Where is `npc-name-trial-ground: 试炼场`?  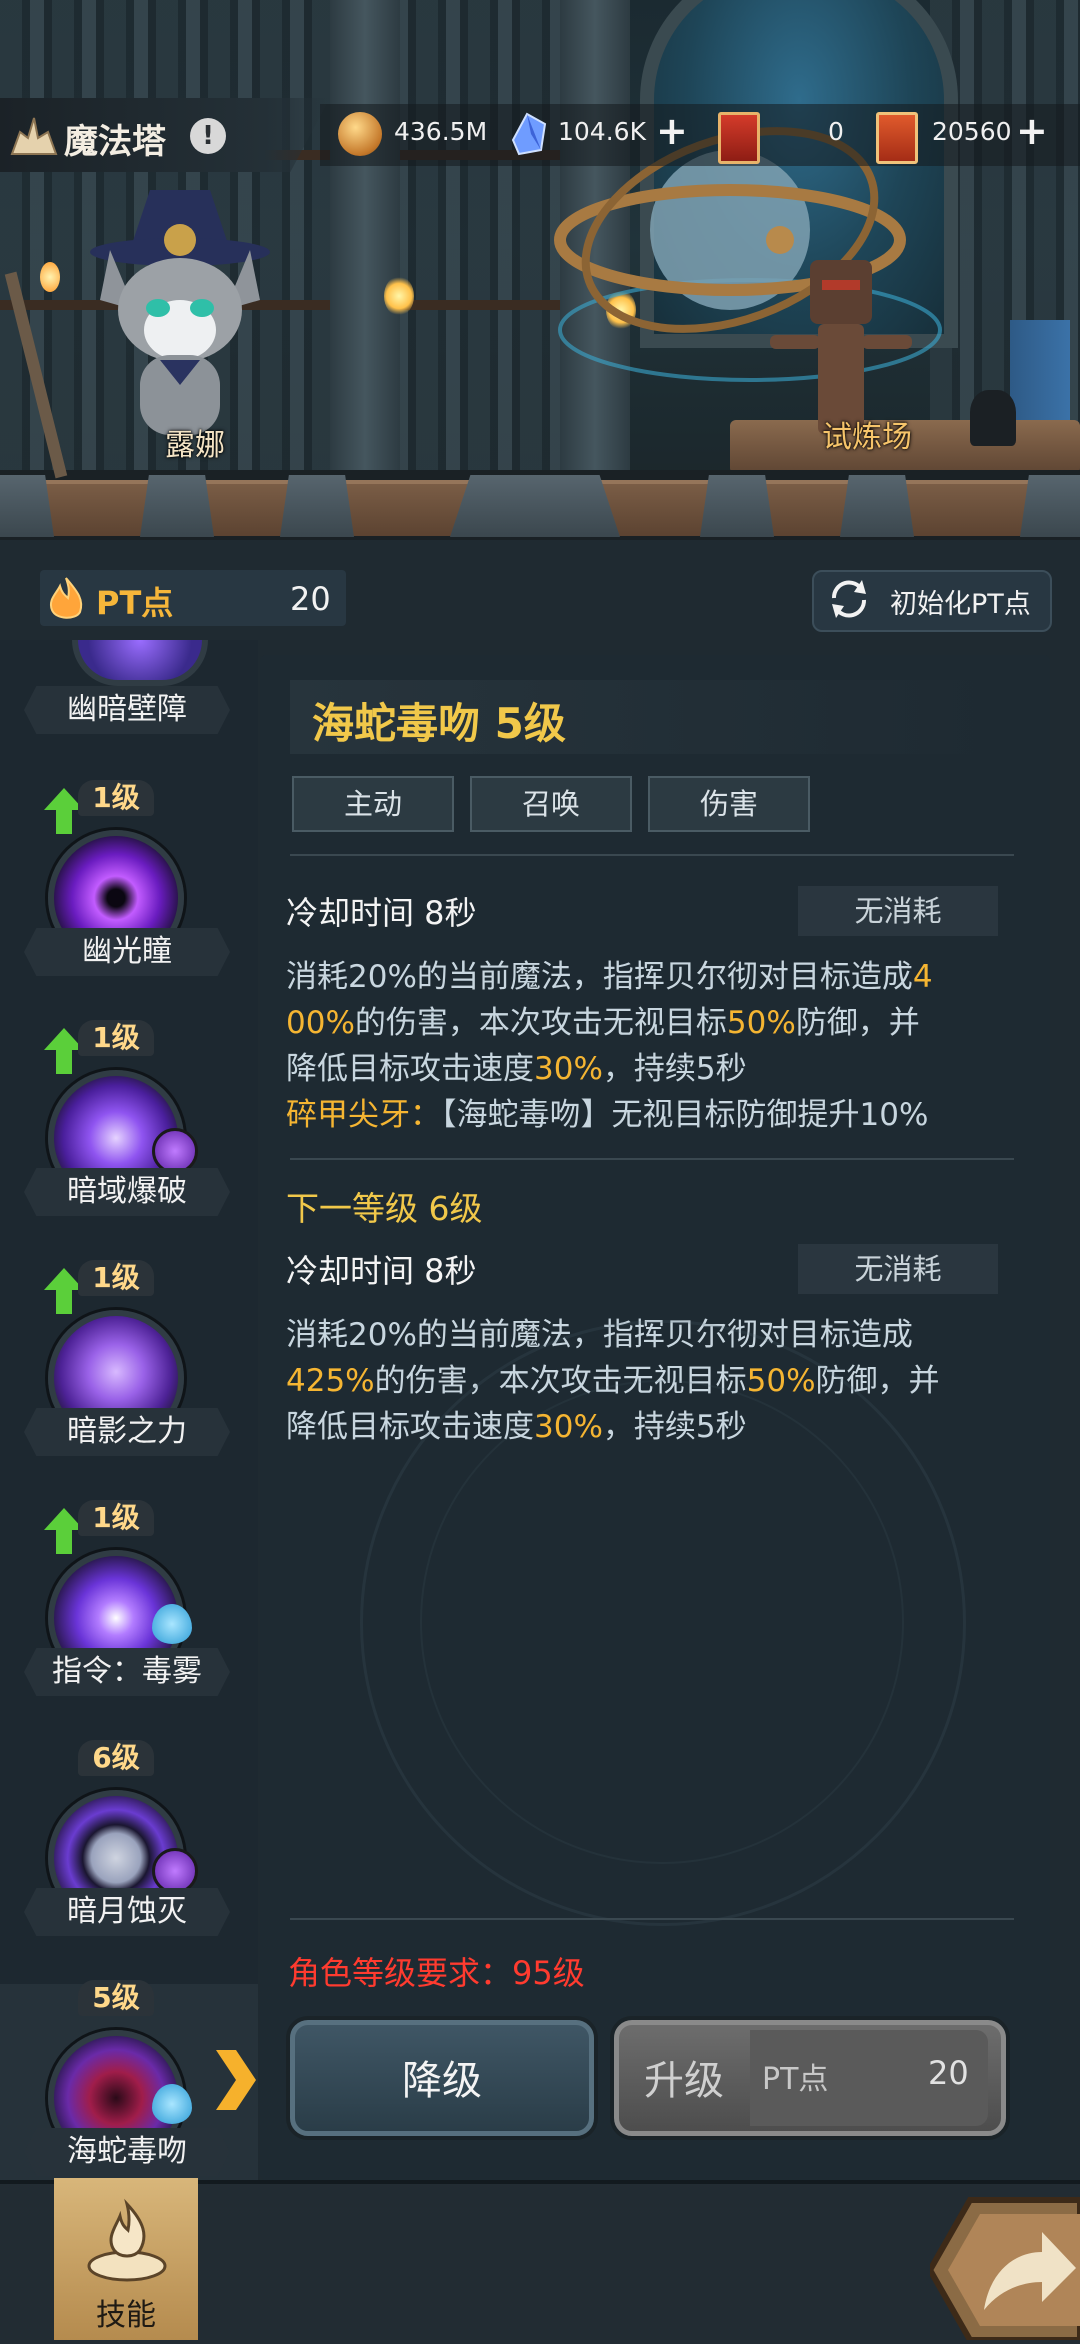
npc-name-trial-ground: 试炼场 is located at coordinates (867, 434).